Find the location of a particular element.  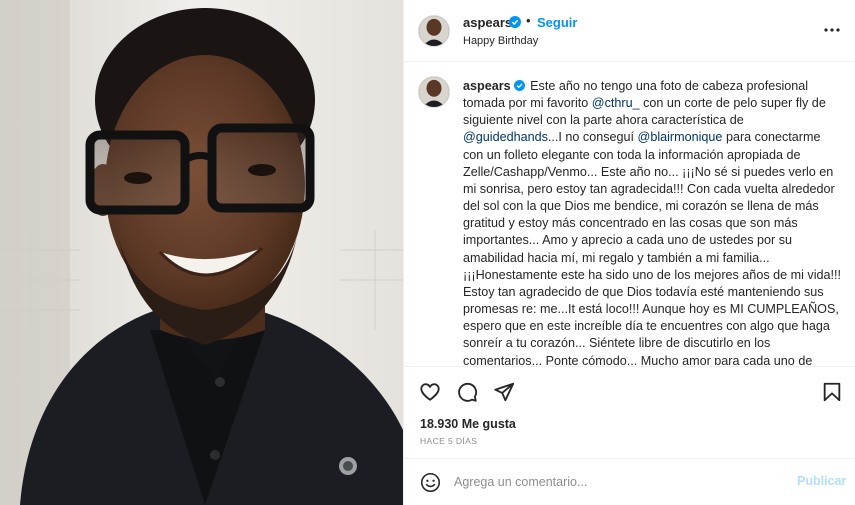

mention-link: @blairmonique is located at coordinates (680, 137).